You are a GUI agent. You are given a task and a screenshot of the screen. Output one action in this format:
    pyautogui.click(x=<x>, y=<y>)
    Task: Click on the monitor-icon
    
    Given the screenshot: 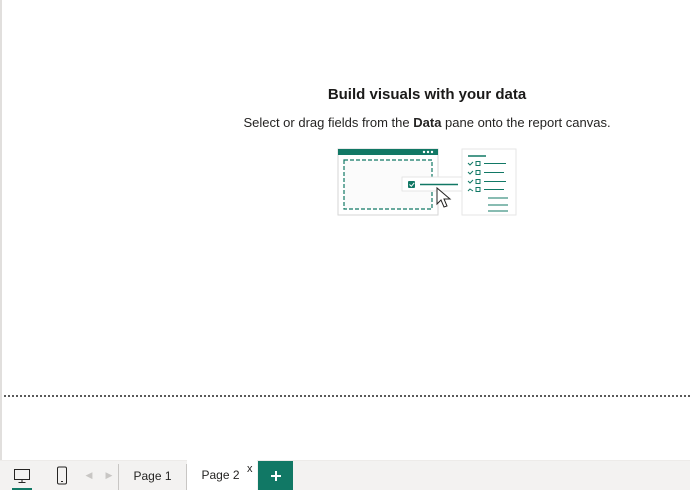 What is the action you would take?
    pyautogui.click(x=22, y=475)
    